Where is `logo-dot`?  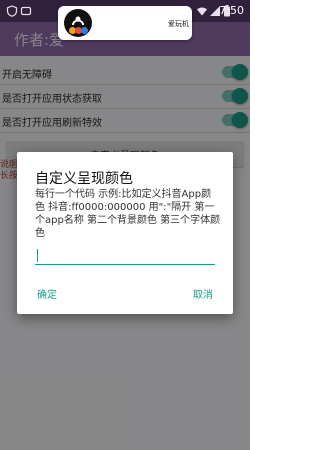 logo-dot is located at coordinates (84, 30).